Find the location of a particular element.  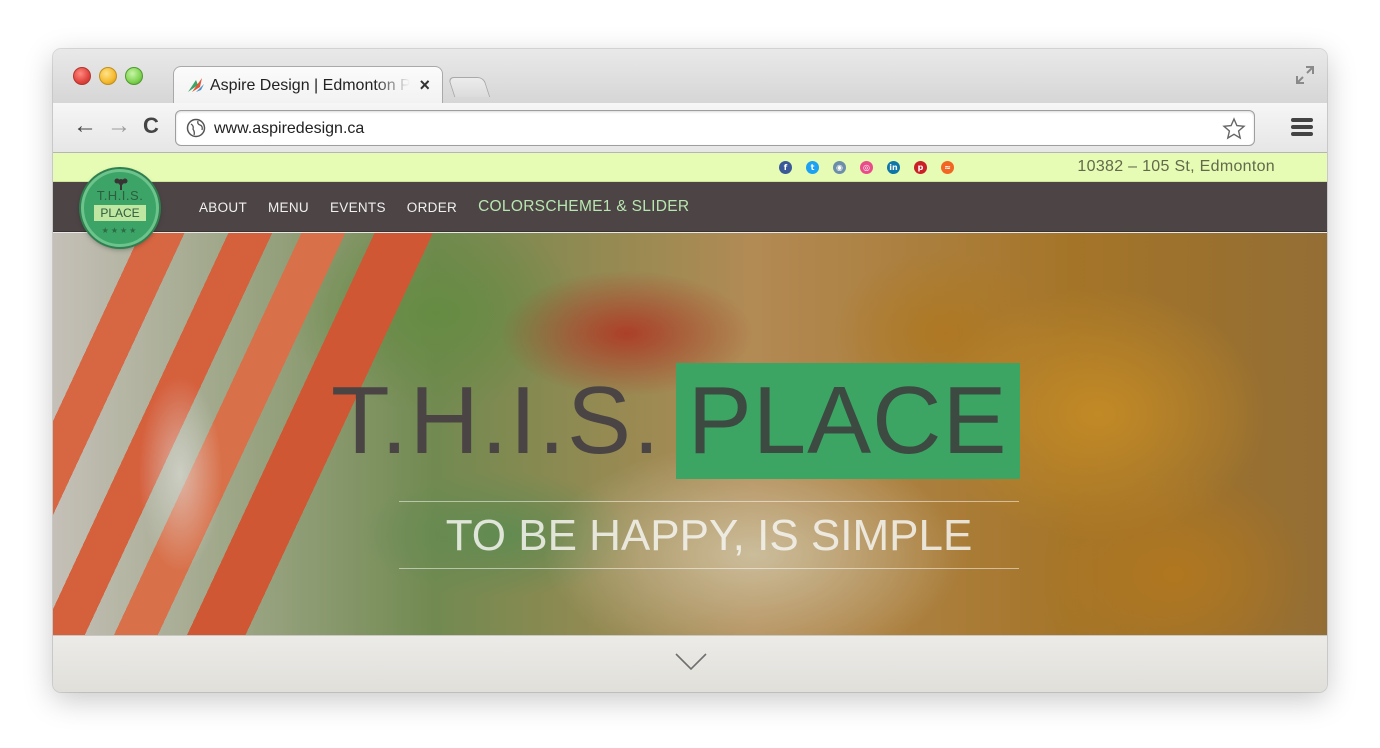

social-icons: f t ◉ ◎ in p ≈ is located at coordinates (866, 167).